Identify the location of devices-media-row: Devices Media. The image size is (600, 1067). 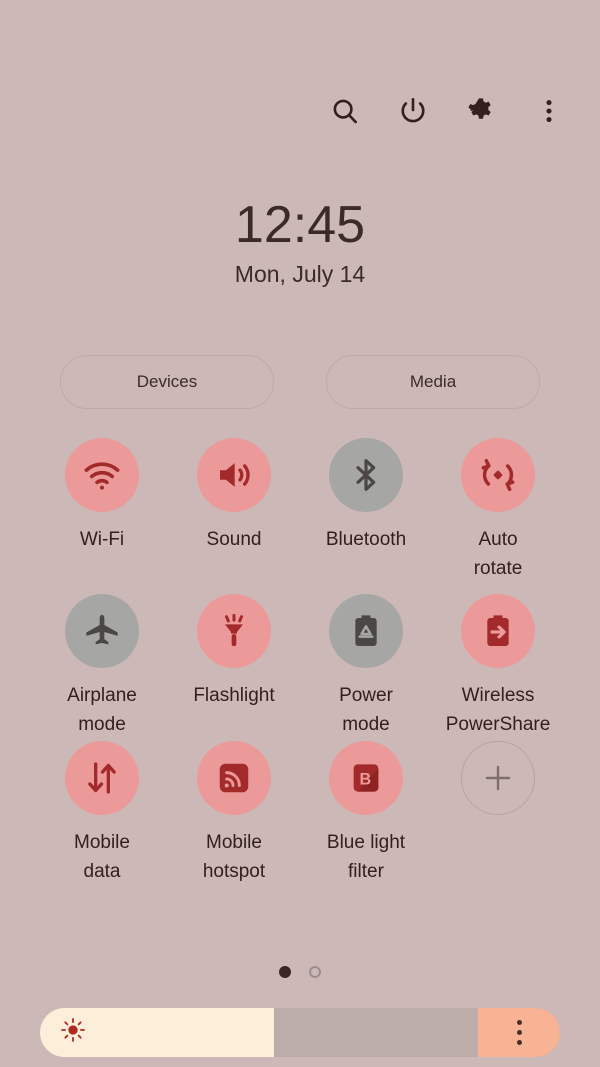
(300, 382).